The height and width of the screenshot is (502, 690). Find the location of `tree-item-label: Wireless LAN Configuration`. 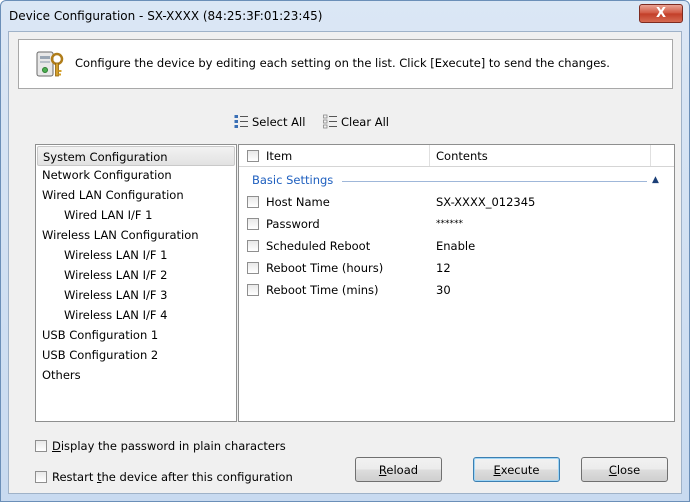

tree-item-label: Wireless LAN Configuration is located at coordinates (120, 235).